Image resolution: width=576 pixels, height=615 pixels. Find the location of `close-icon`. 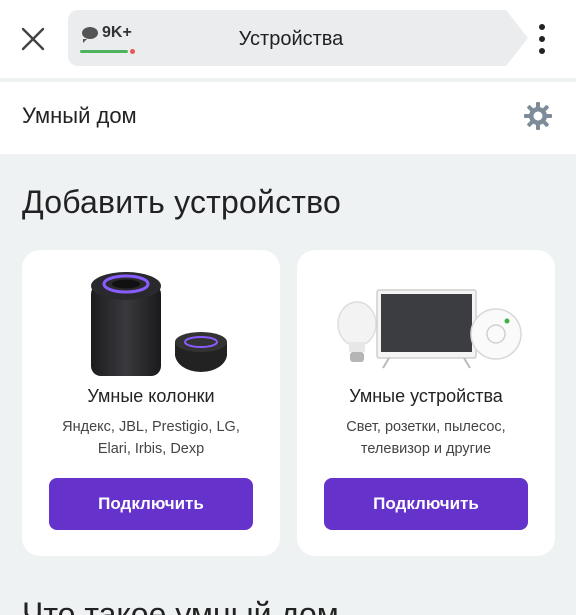

close-icon is located at coordinates (33, 39).